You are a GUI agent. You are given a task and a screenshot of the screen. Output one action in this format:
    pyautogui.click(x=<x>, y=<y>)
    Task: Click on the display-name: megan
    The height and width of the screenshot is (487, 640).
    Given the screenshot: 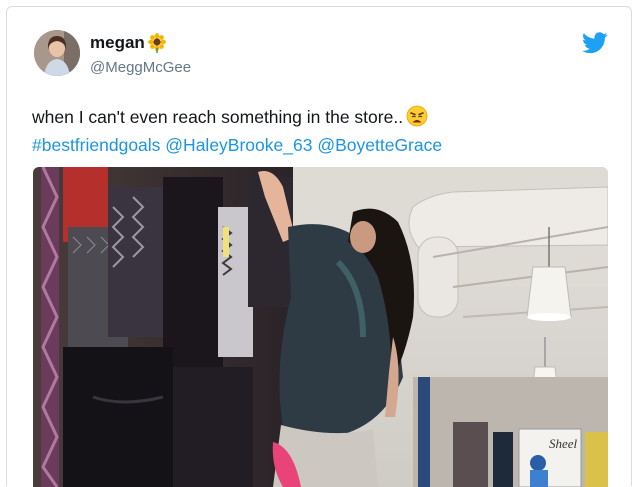 What is the action you would take?
    pyautogui.click(x=117, y=43)
    